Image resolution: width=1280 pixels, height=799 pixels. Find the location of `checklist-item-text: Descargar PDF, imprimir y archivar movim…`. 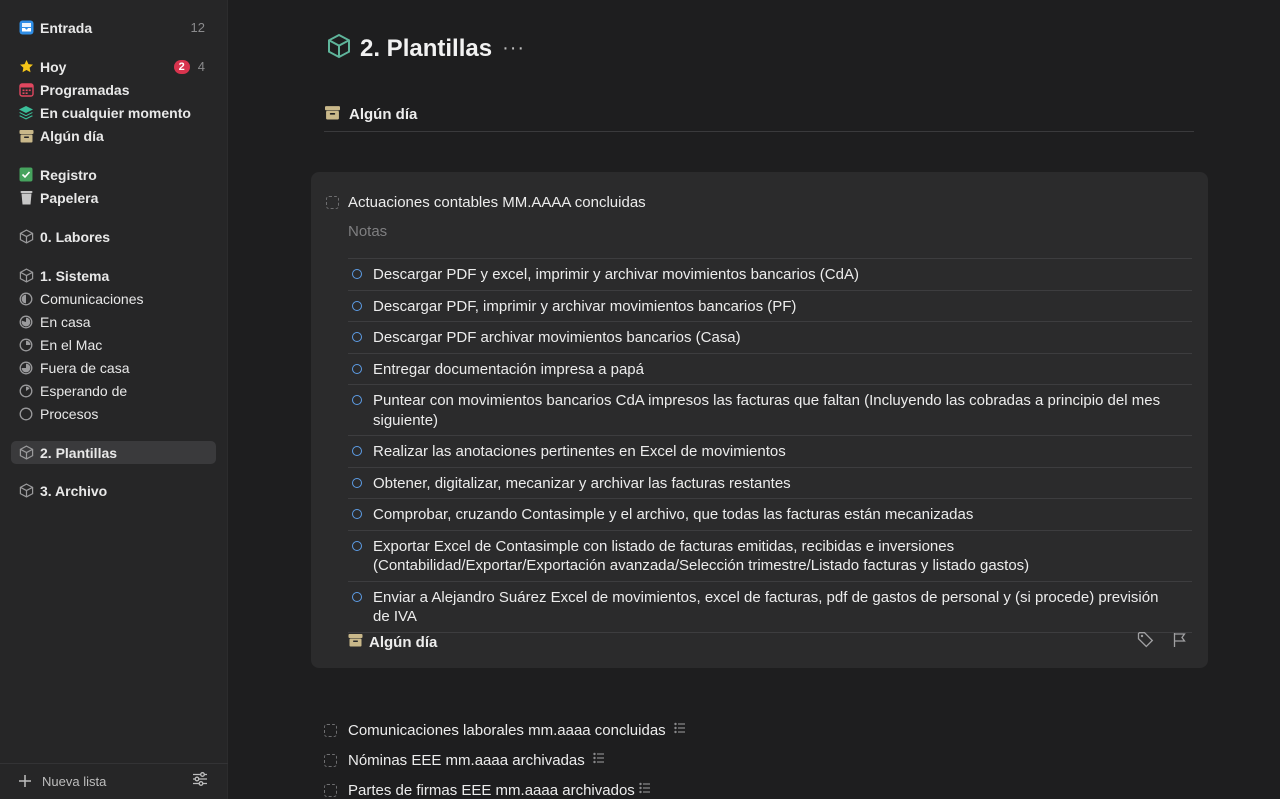

checklist-item-text: Descargar PDF, imprimir y archivar movim… is located at coordinates (599, 307).